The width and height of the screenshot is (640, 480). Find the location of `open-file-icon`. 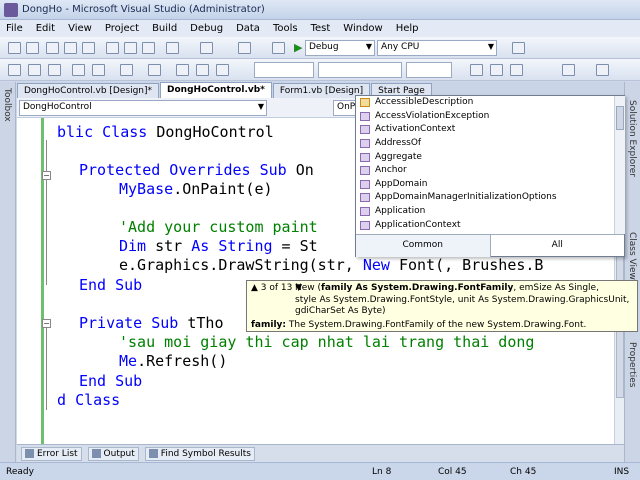

open-file-icon is located at coordinates (52, 48).